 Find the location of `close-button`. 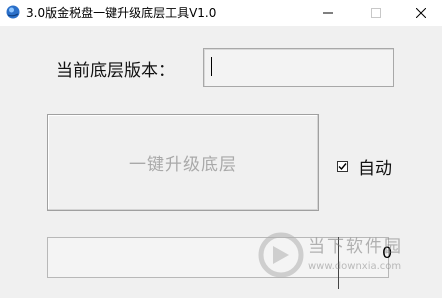

close-button is located at coordinates (420, 13).